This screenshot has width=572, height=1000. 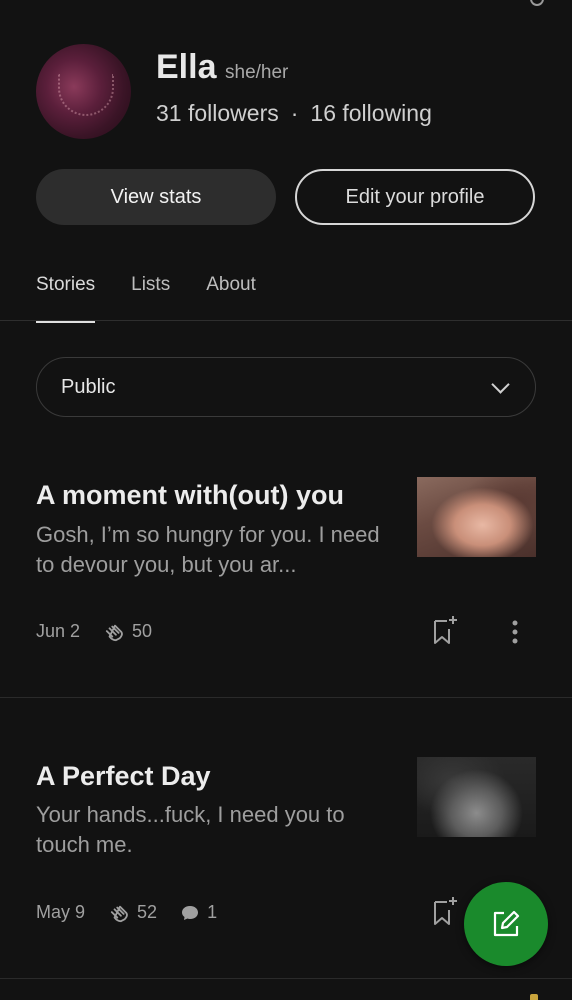 What do you see at coordinates (190, 495) in the screenshot?
I see `story-title: A moment with(out) you` at bounding box center [190, 495].